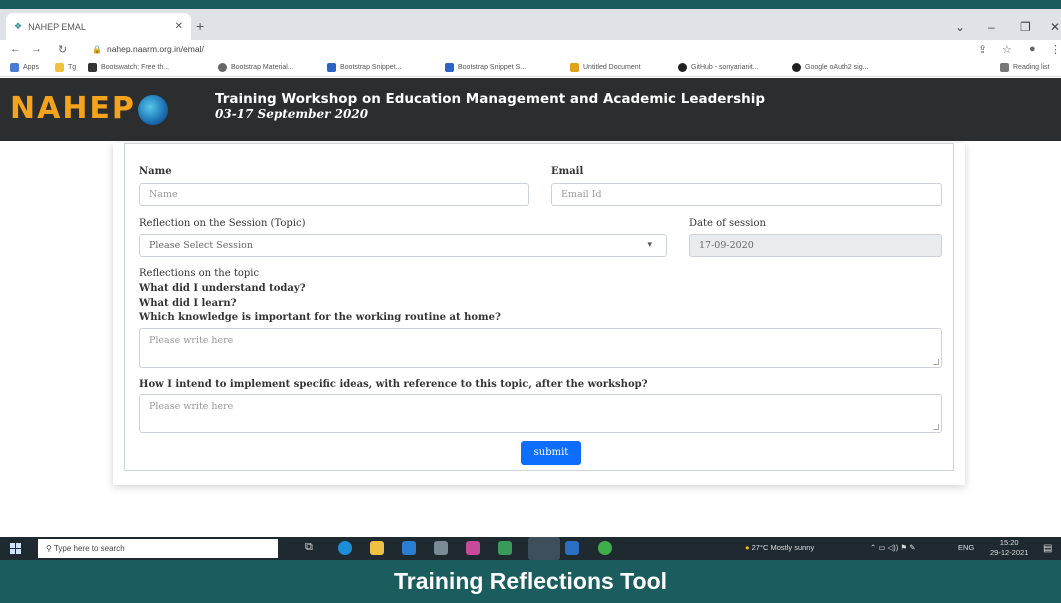 The width and height of the screenshot is (1061, 603). Describe the element at coordinates (960, 27) in the screenshot. I see `tab-search-icon: ⌄` at that location.